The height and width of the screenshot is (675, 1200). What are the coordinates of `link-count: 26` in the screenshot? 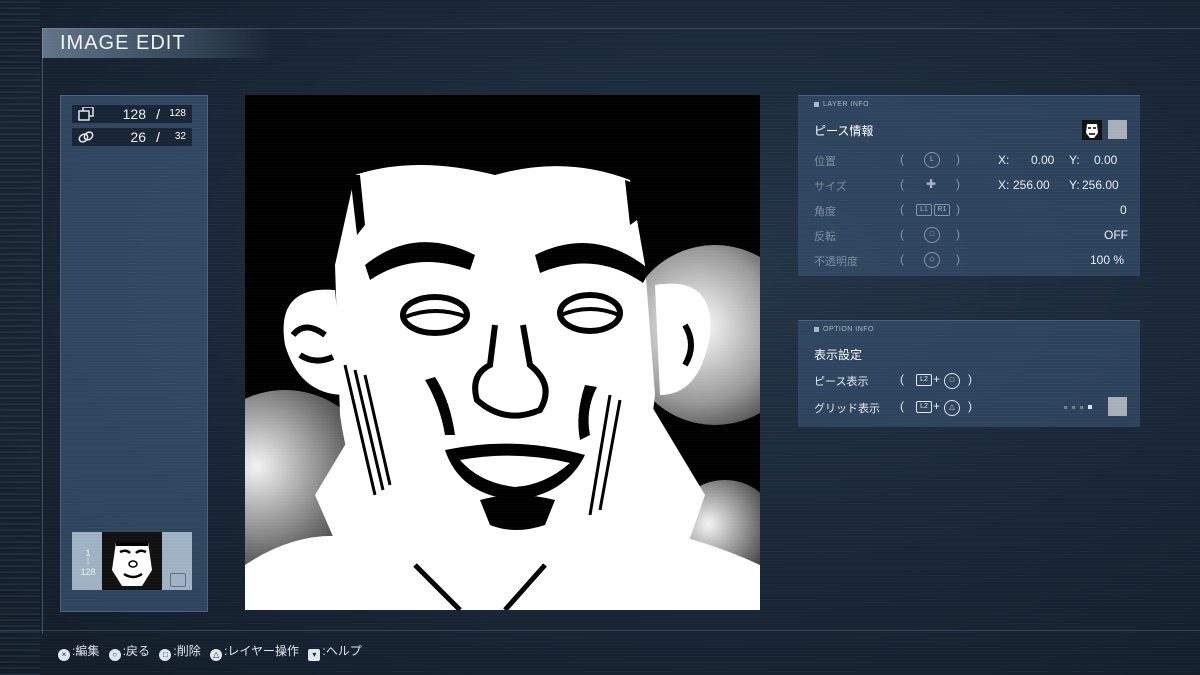 It's located at (138, 137).